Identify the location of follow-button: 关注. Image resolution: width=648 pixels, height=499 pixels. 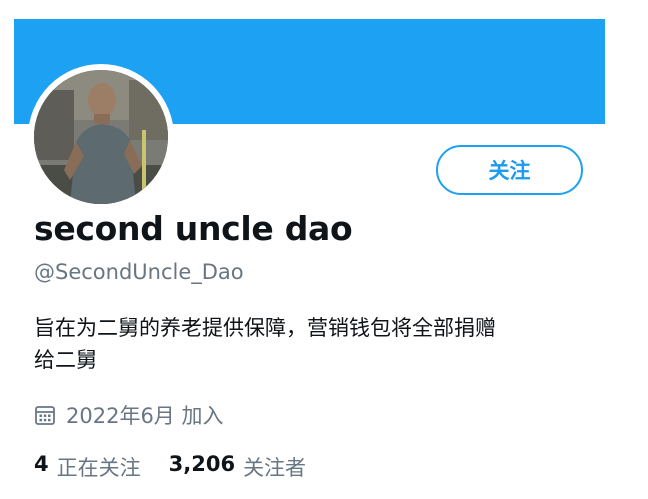
(509, 170).